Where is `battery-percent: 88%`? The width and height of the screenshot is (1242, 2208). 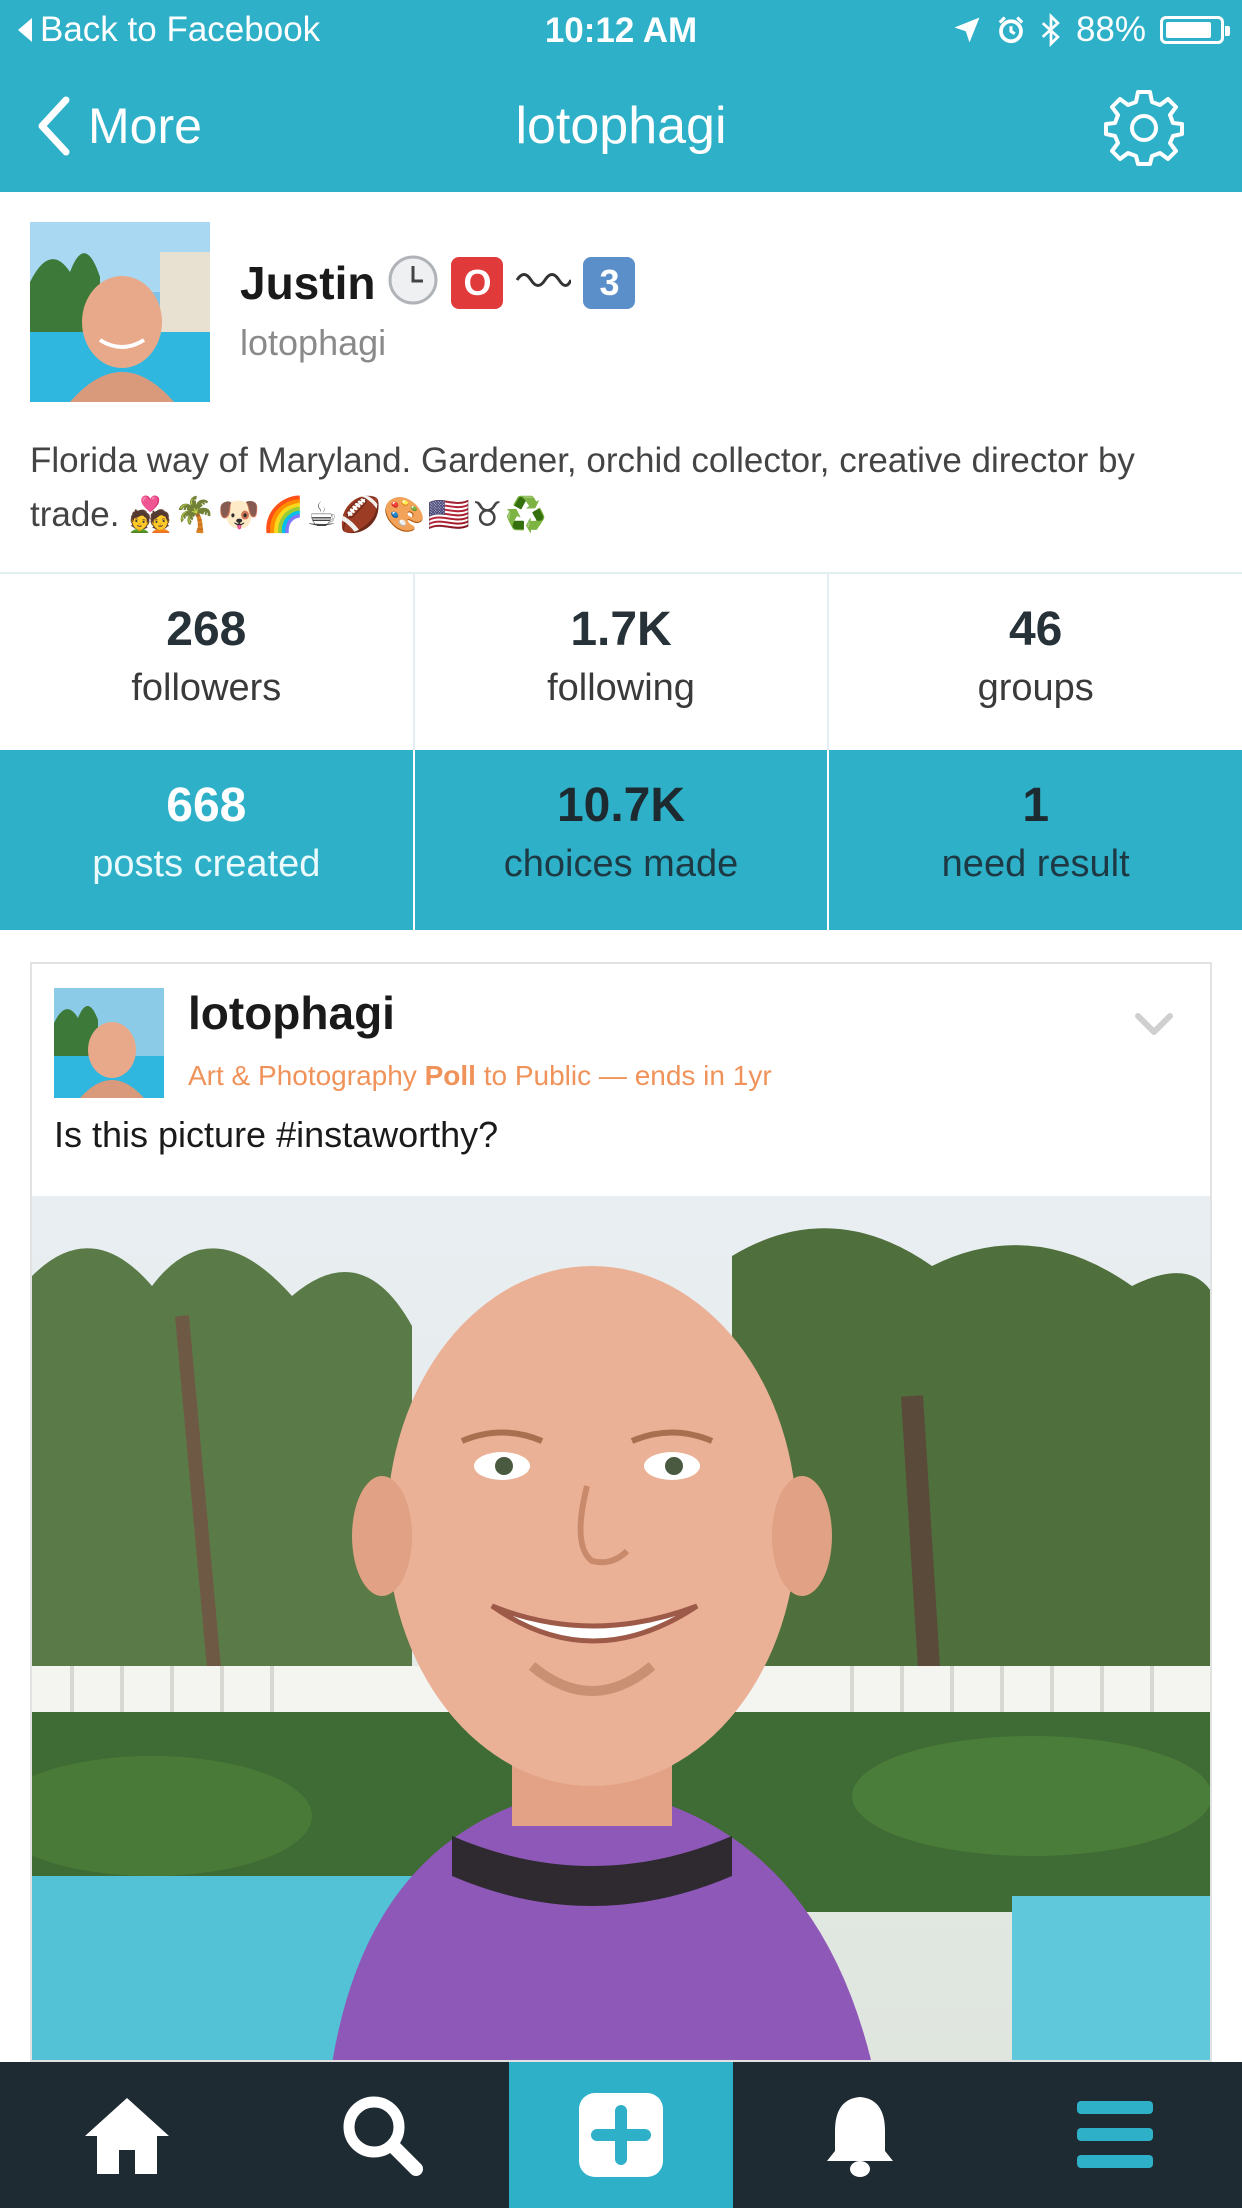 battery-percent: 88% is located at coordinates (1110, 29).